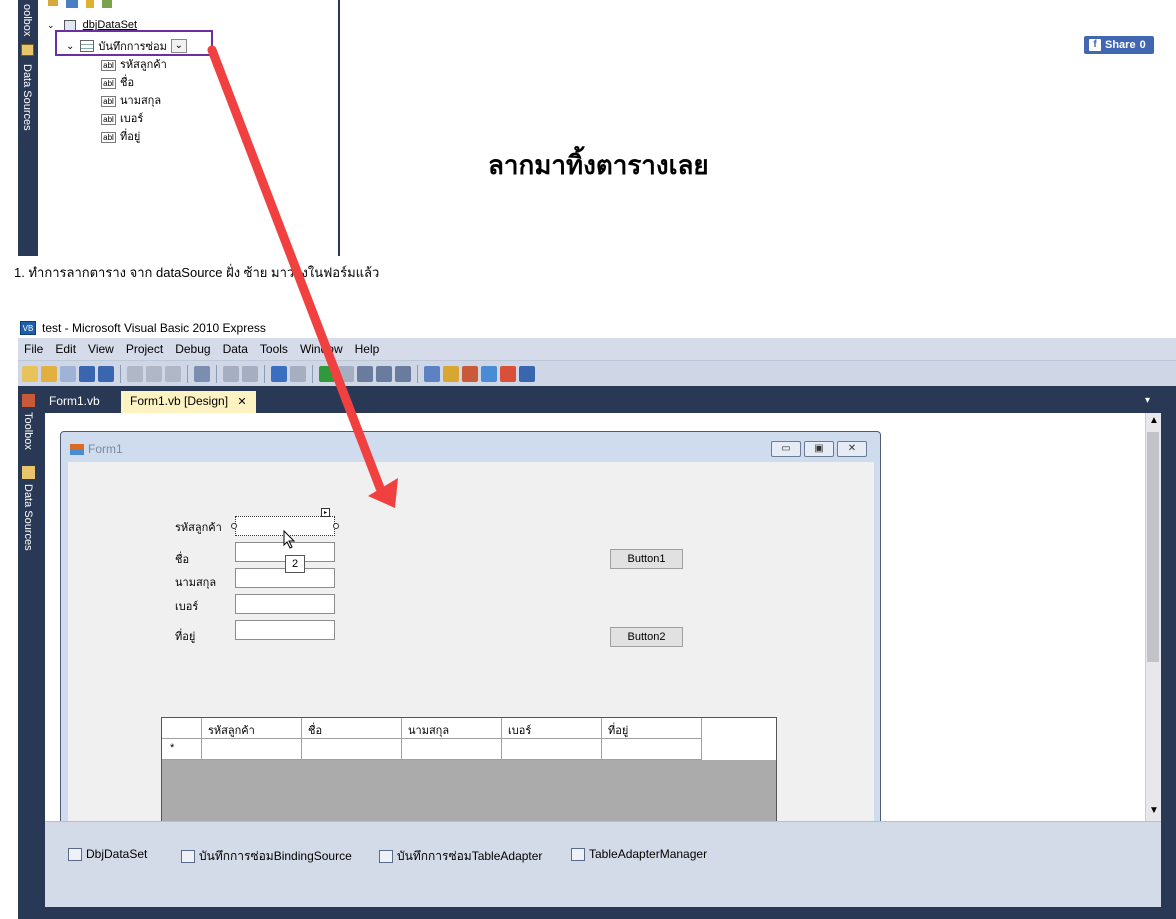 The height and width of the screenshot is (919, 1176). Describe the element at coordinates (296, 269) in the screenshot. I see `arrow-shaft` at that location.